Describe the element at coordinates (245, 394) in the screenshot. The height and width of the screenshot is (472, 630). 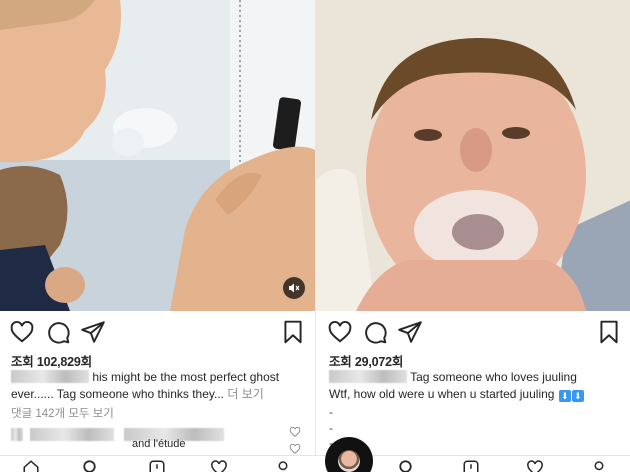
I see `more-link: 더 보기` at that location.